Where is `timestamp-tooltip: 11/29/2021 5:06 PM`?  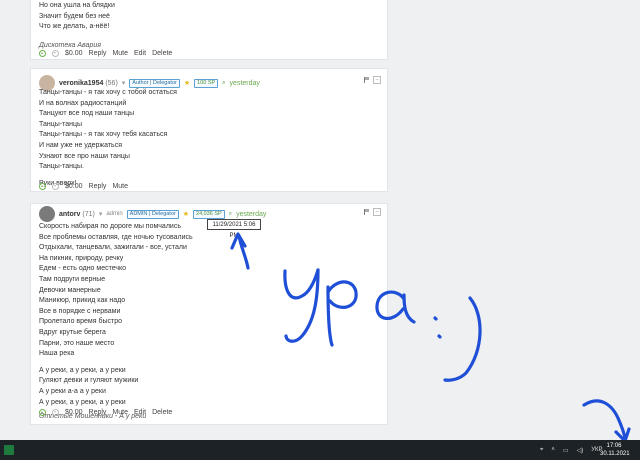
timestamp-tooltip: 11/29/2021 5:06 PM is located at coordinates (234, 229).